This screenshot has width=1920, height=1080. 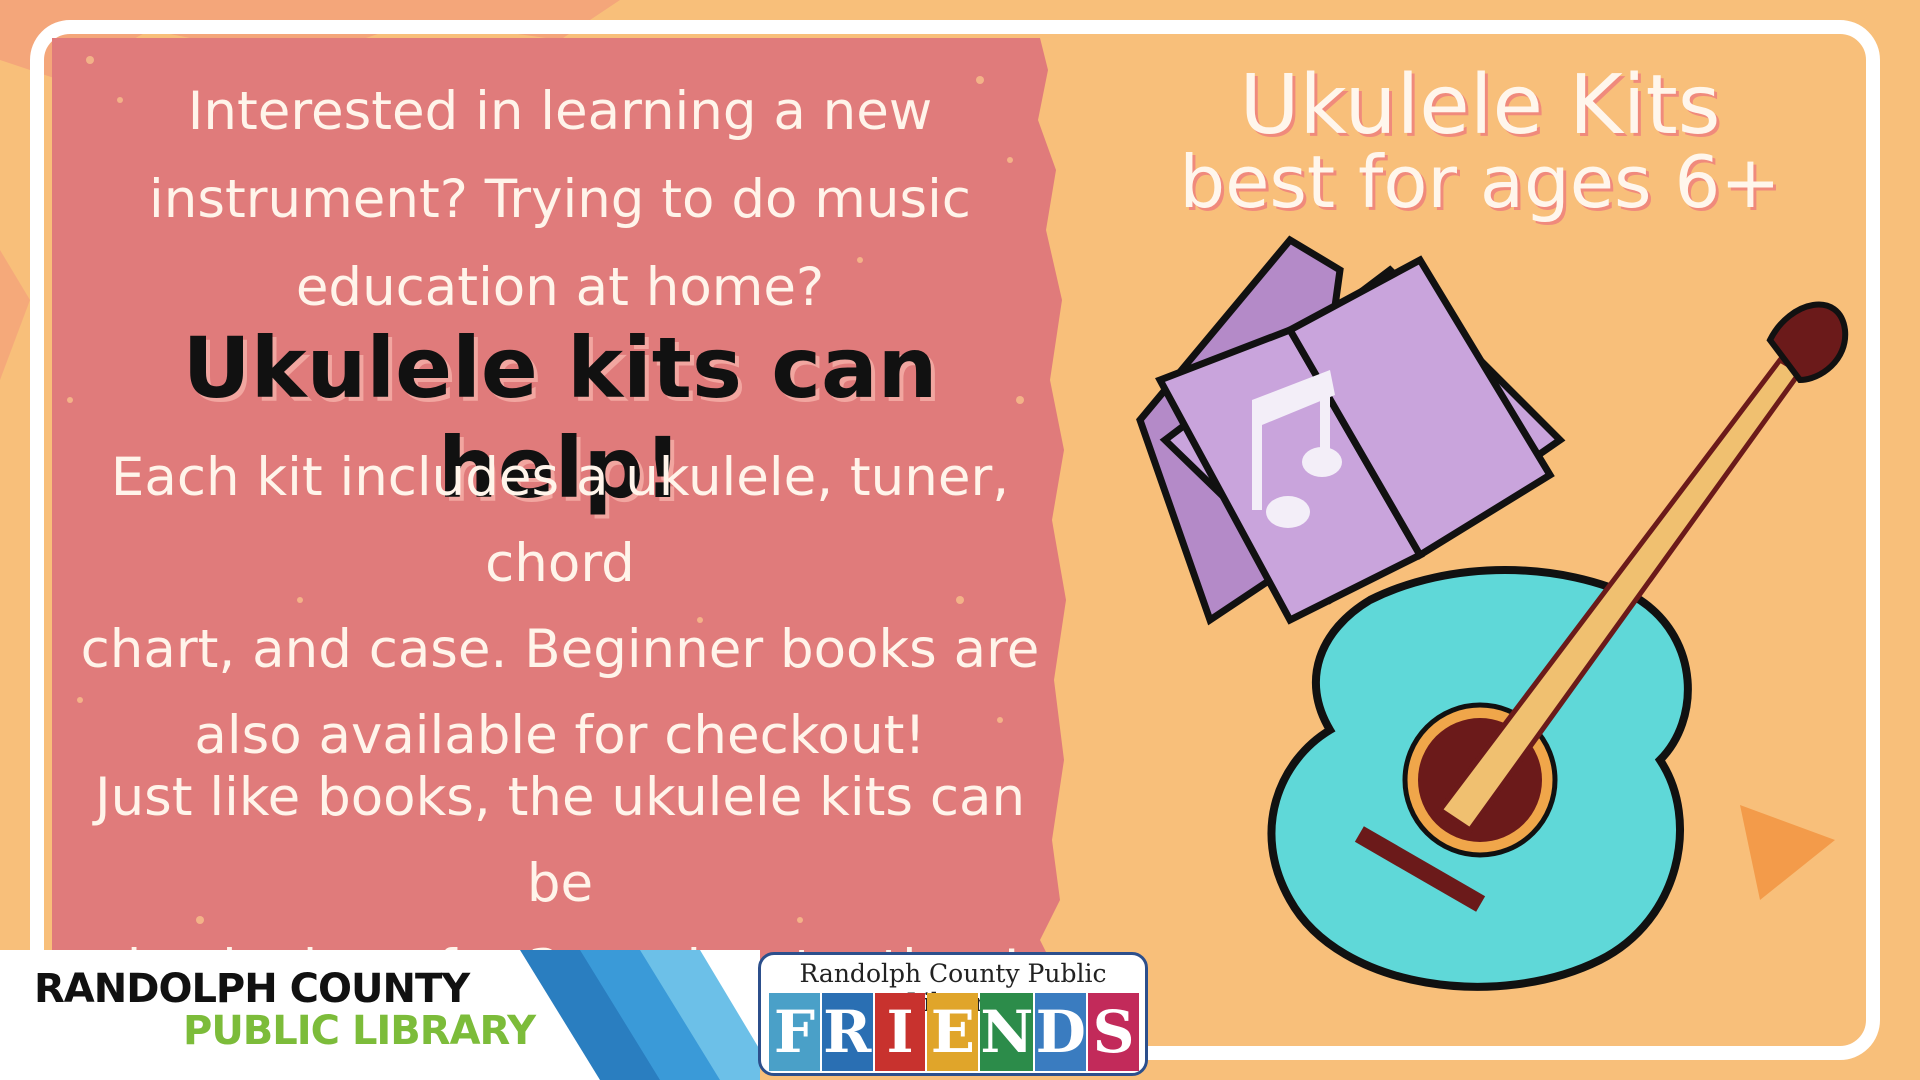 I want to click on friends-letter-n: N, so click(x=1007, y=1032).